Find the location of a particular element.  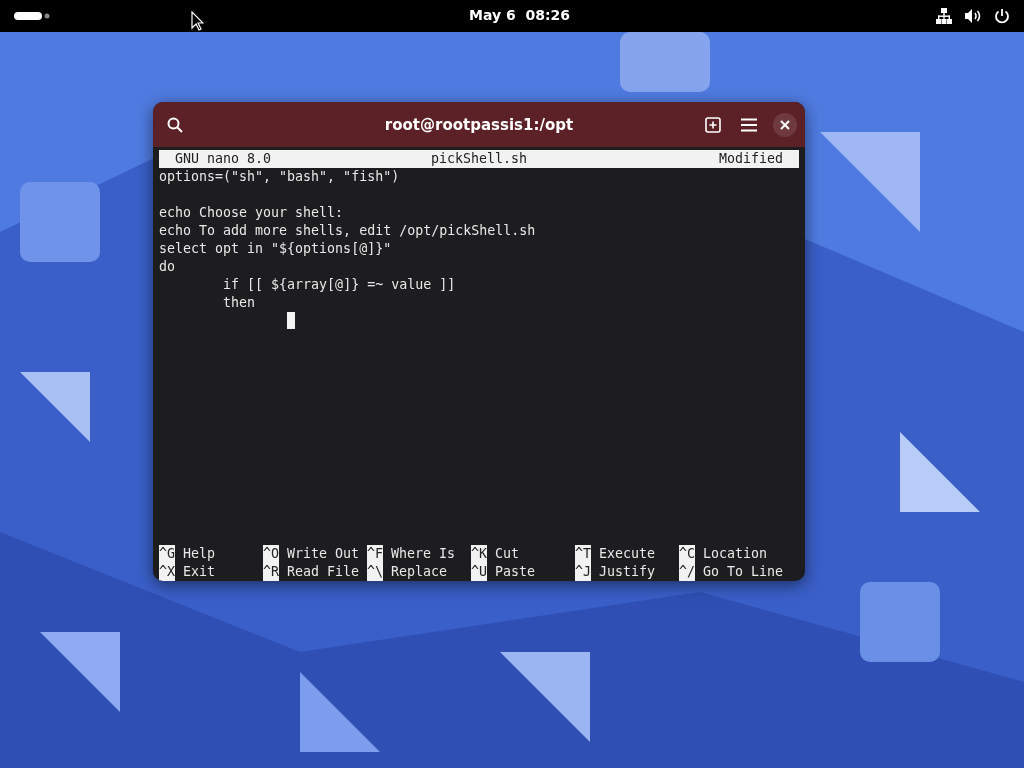

power-icon is located at coordinates (1002, 16).